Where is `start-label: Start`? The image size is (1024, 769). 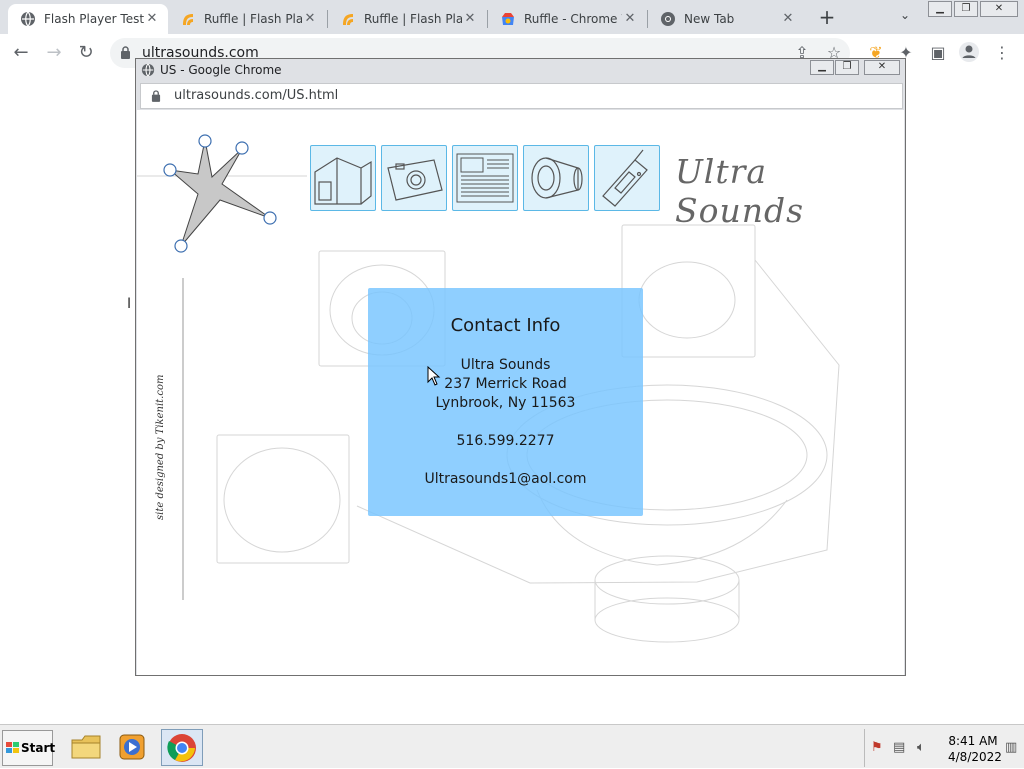
start-label: Start is located at coordinates (38, 748).